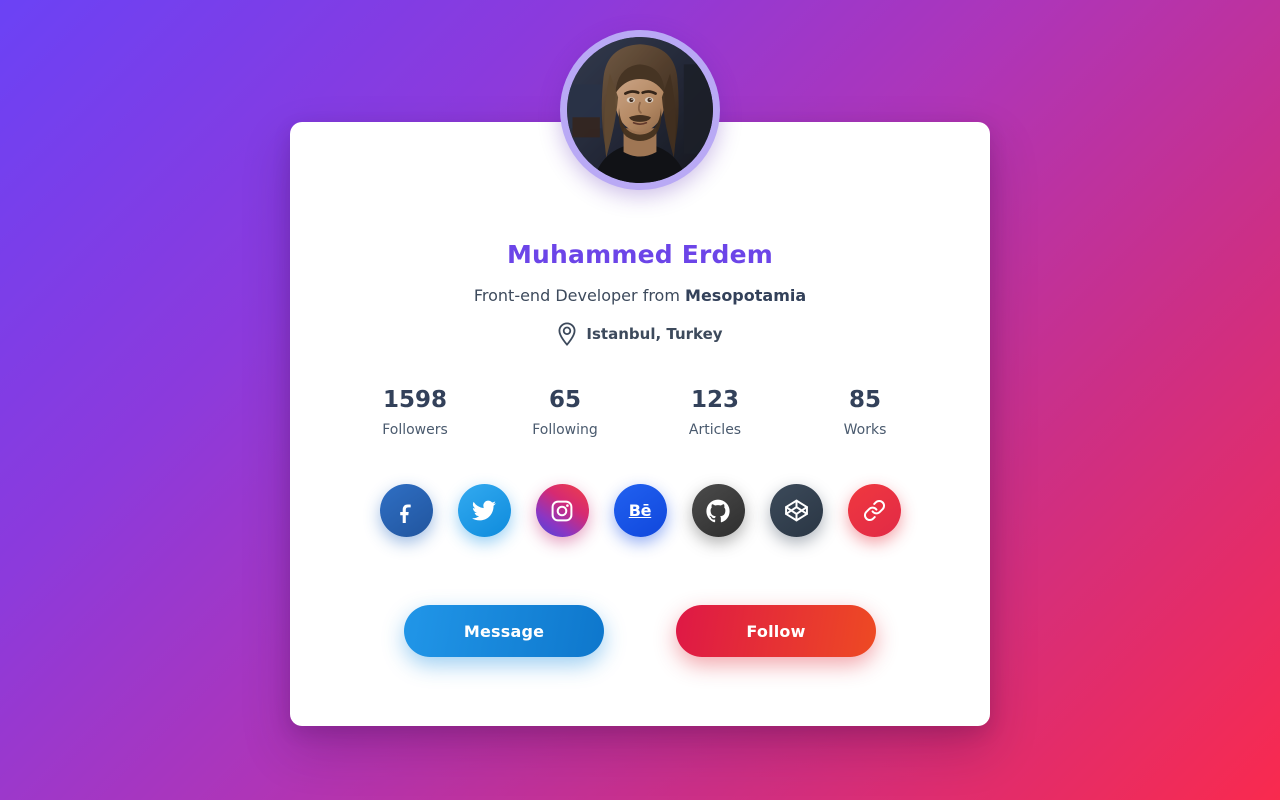 This screenshot has width=1280, height=800. I want to click on stat-value: 1598, so click(414, 400).